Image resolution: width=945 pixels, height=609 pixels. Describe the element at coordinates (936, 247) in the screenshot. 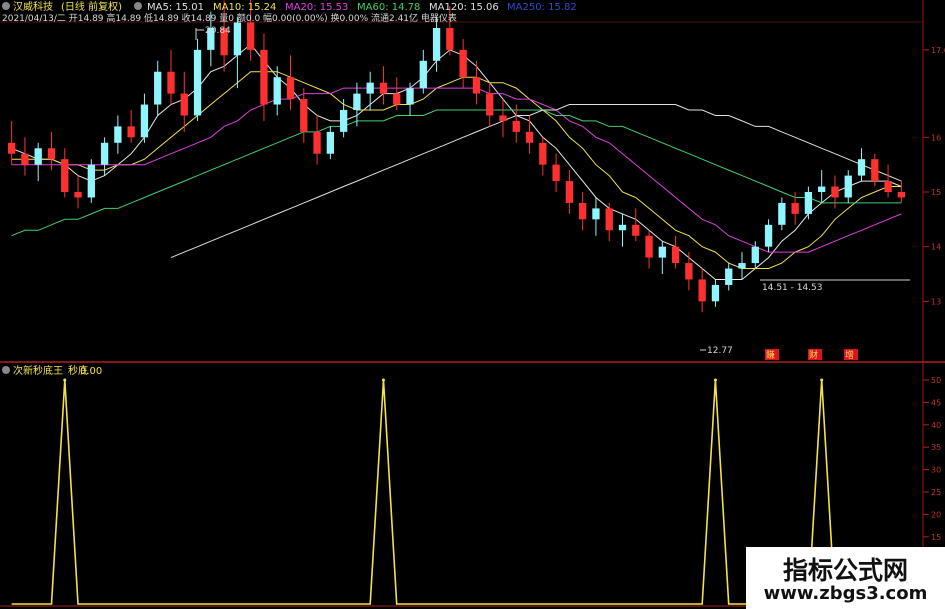

I see `y-tick-label: 14` at that location.